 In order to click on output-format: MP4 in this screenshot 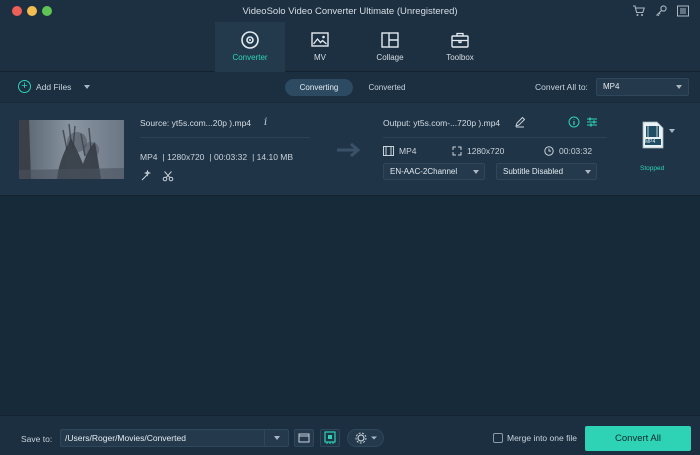, I will do `click(399, 151)`.